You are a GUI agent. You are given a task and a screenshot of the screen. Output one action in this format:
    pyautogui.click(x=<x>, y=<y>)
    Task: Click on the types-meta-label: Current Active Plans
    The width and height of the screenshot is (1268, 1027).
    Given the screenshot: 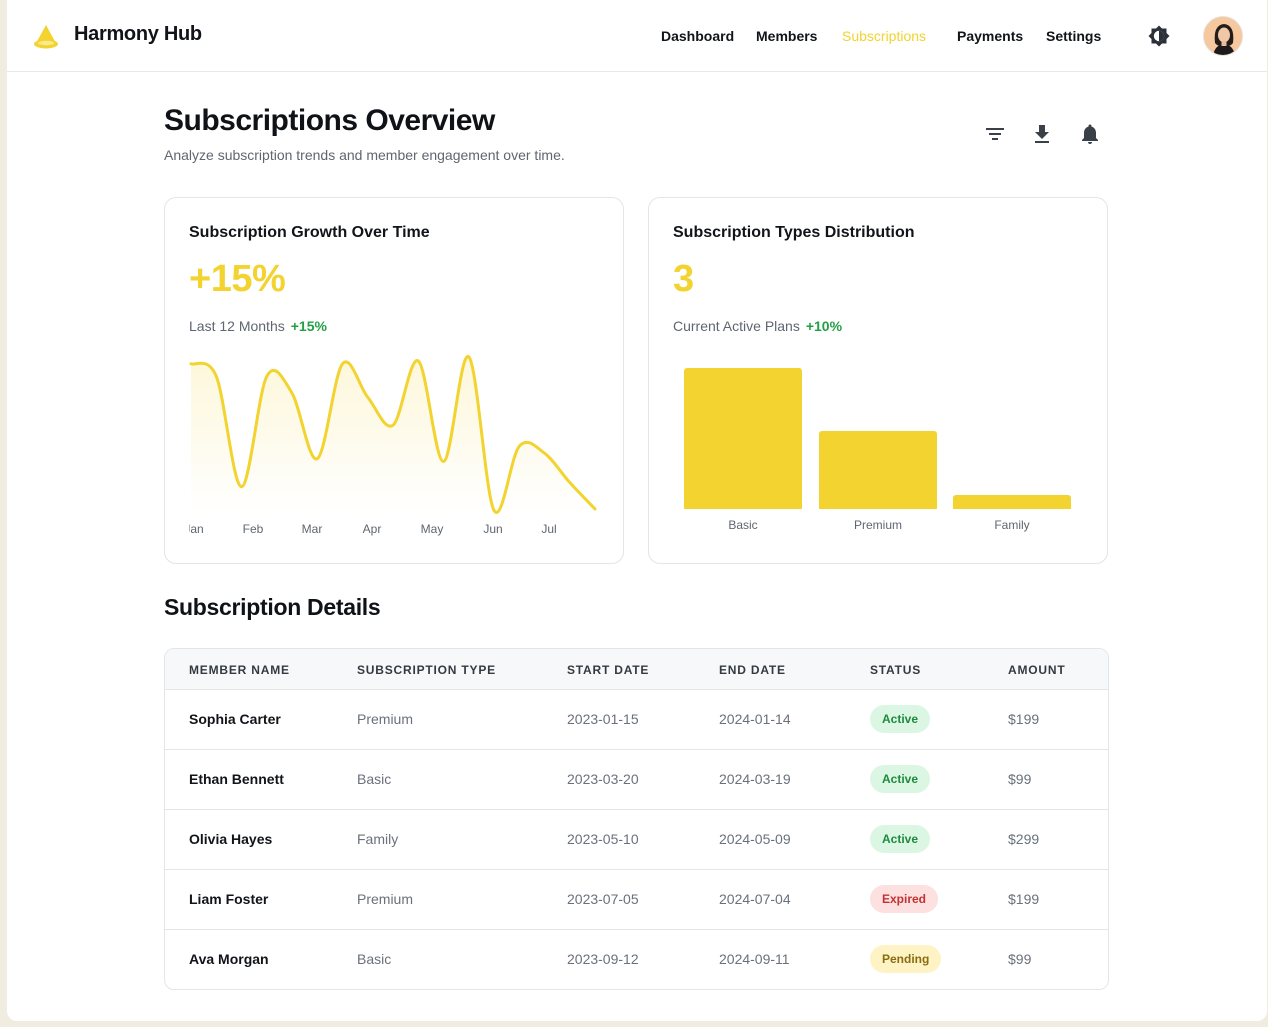 What is the action you would take?
    pyautogui.click(x=736, y=326)
    